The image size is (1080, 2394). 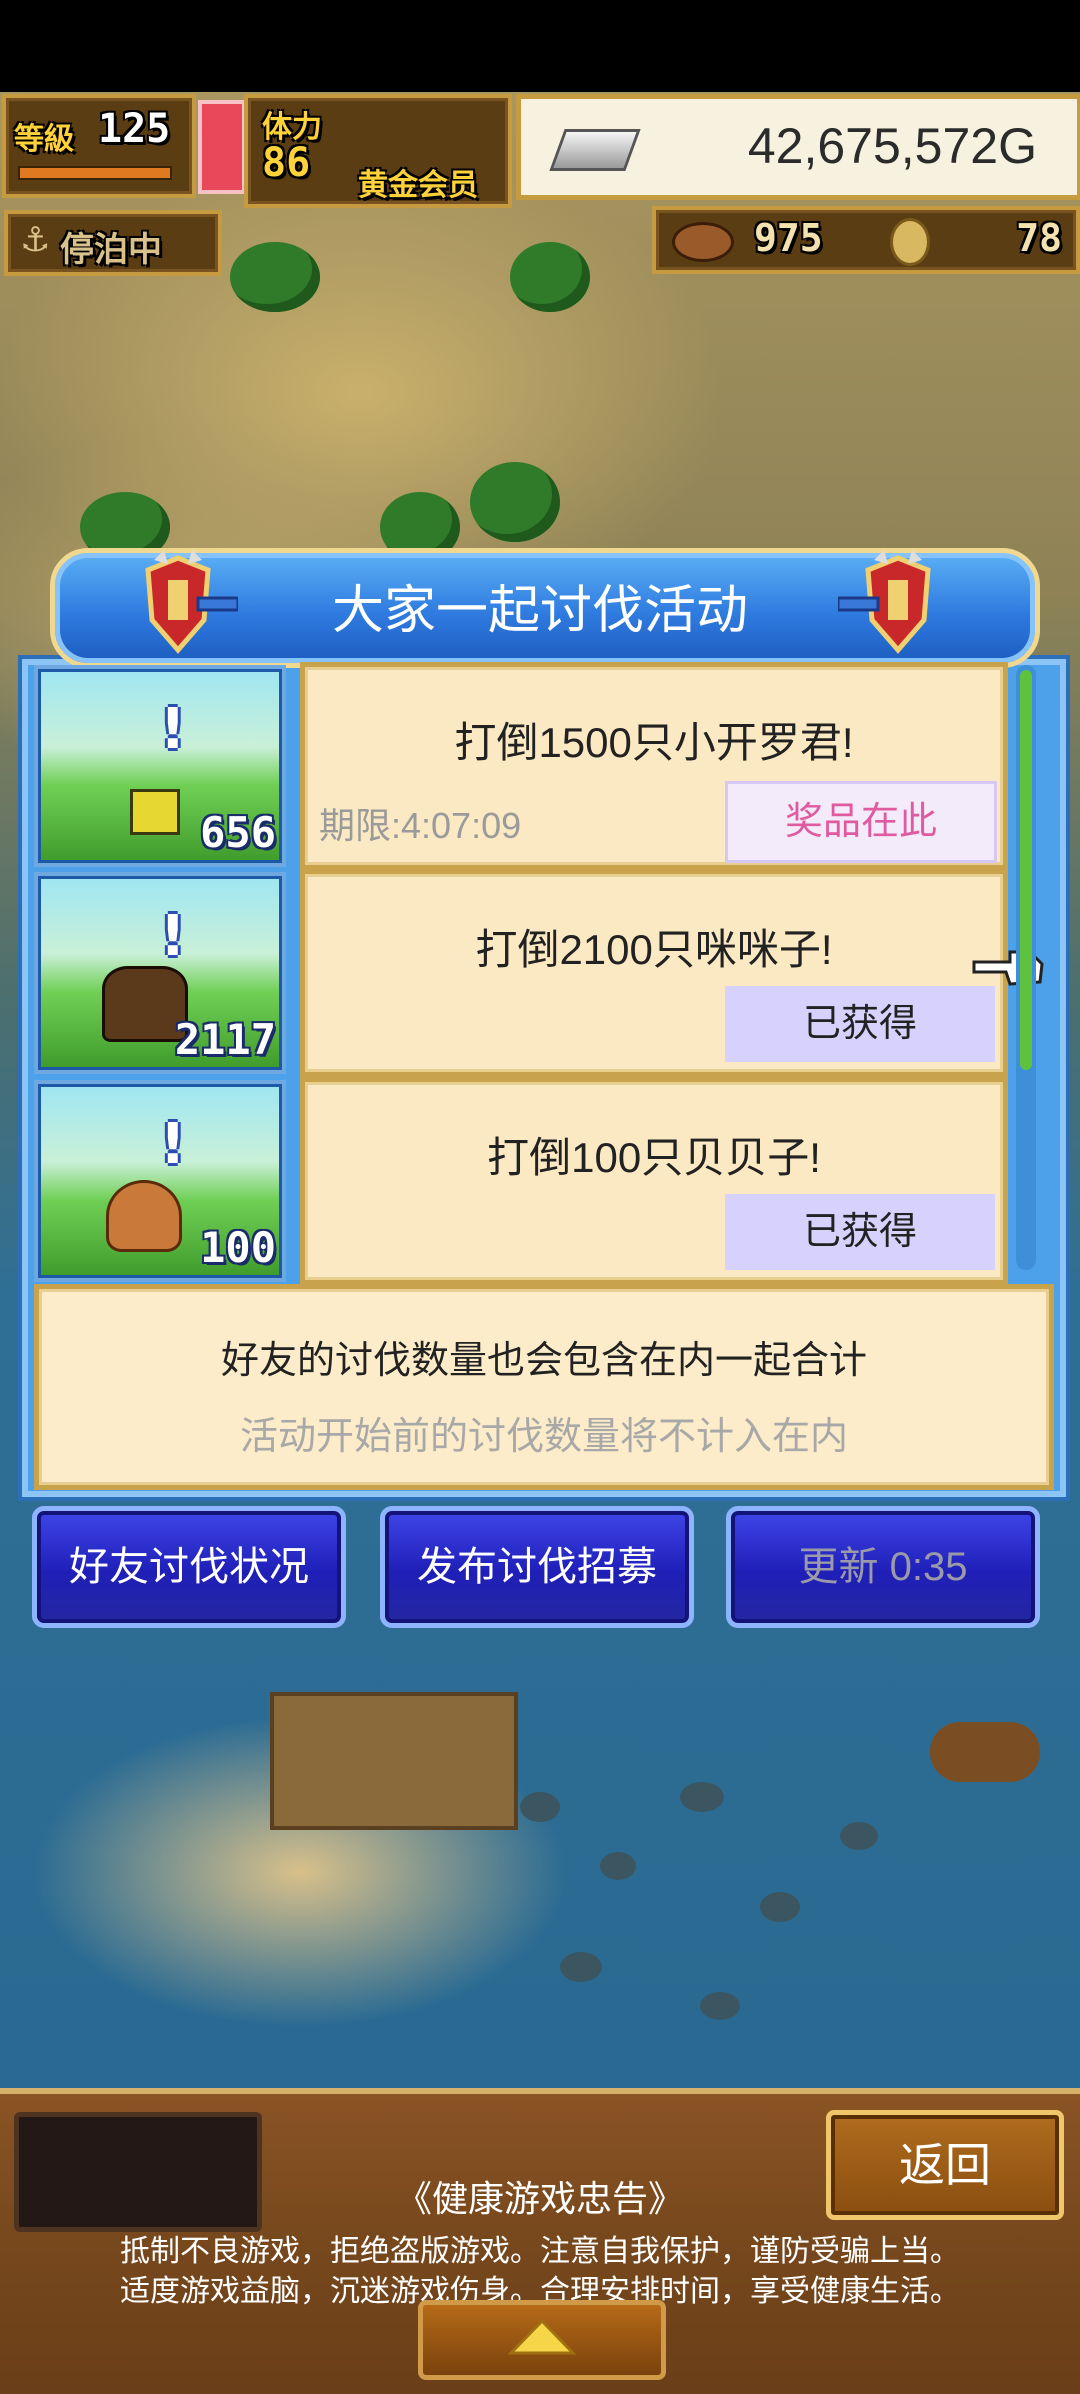 What do you see at coordinates (225, 1039) in the screenshot?
I see `kill-count: 2117` at bounding box center [225, 1039].